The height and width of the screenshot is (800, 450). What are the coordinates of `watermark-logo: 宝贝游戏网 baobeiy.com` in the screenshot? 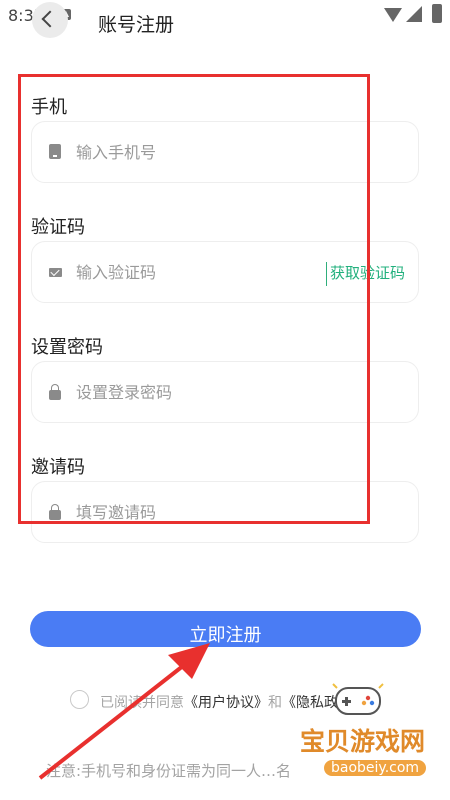 It's located at (375, 733).